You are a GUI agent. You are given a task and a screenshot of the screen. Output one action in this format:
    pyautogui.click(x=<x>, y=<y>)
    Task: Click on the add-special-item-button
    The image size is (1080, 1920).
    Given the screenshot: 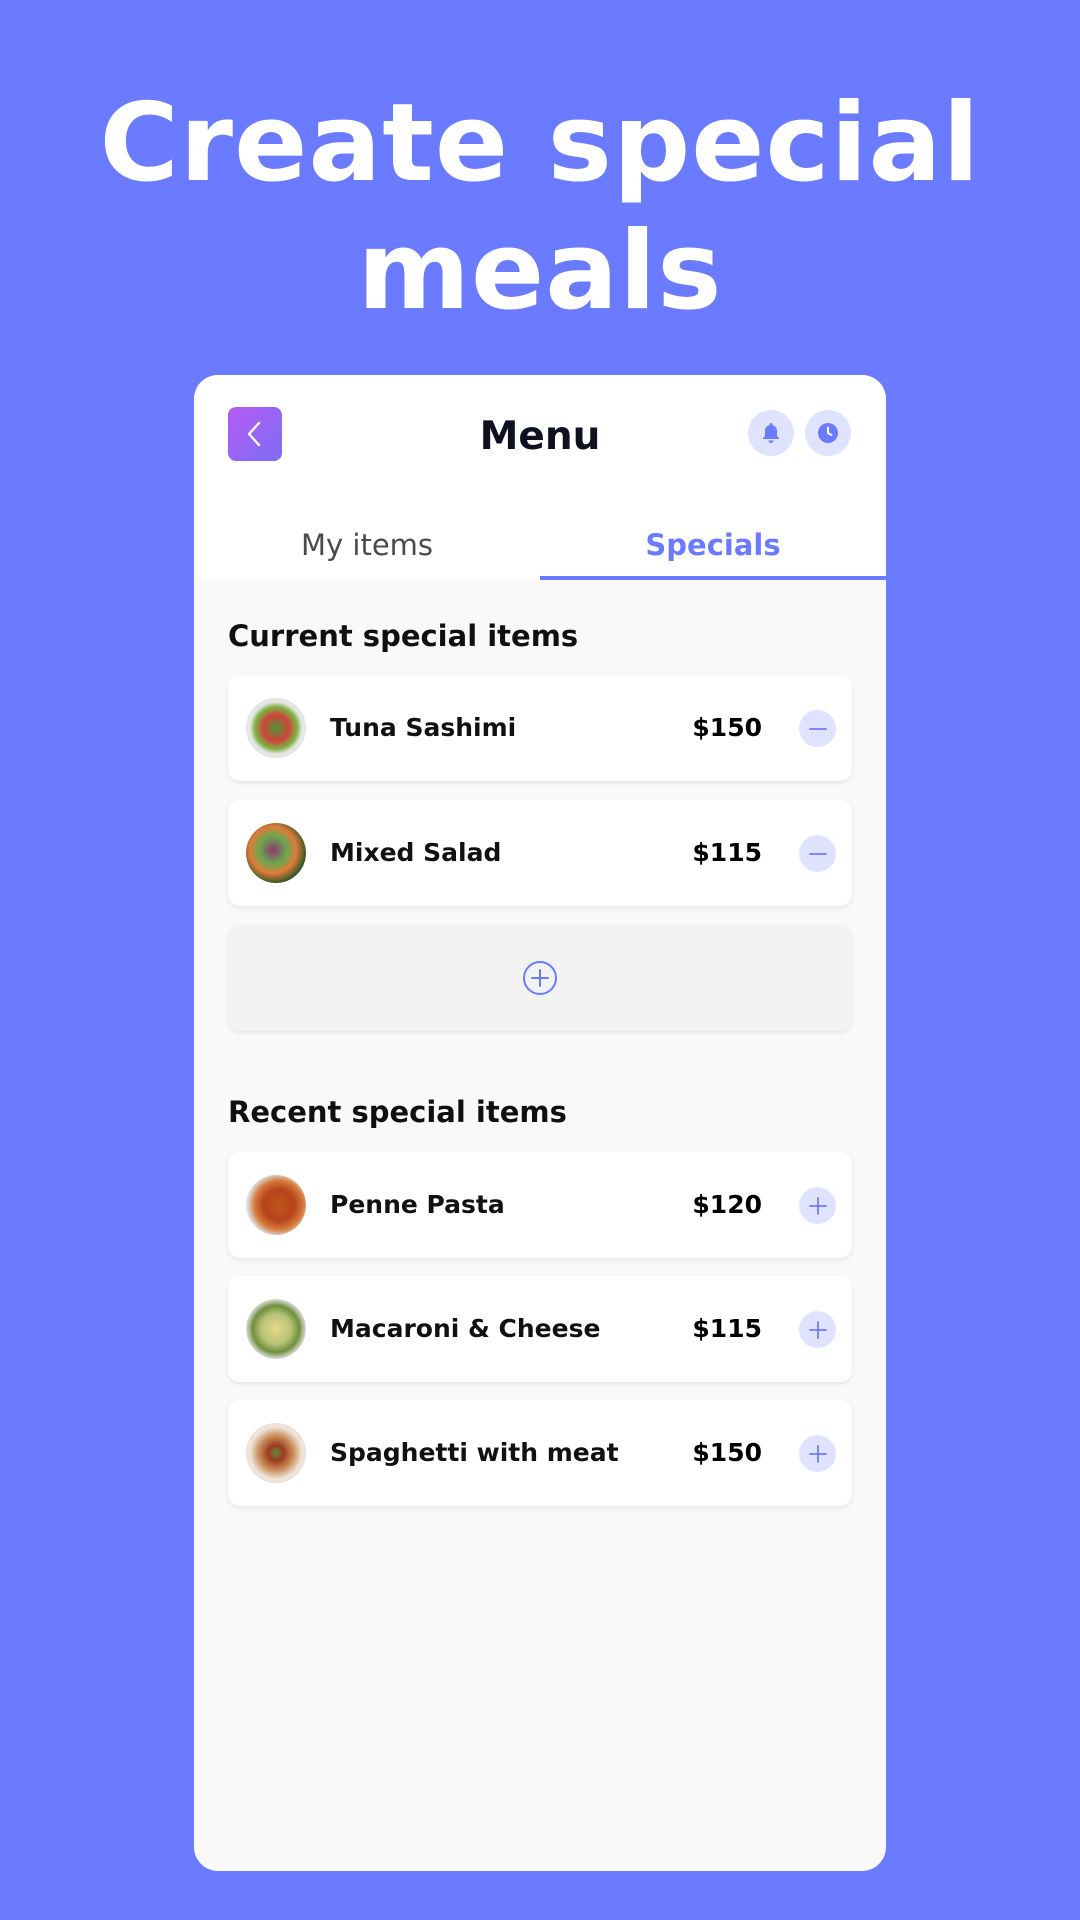 What is the action you would take?
    pyautogui.click(x=540, y=978)
    